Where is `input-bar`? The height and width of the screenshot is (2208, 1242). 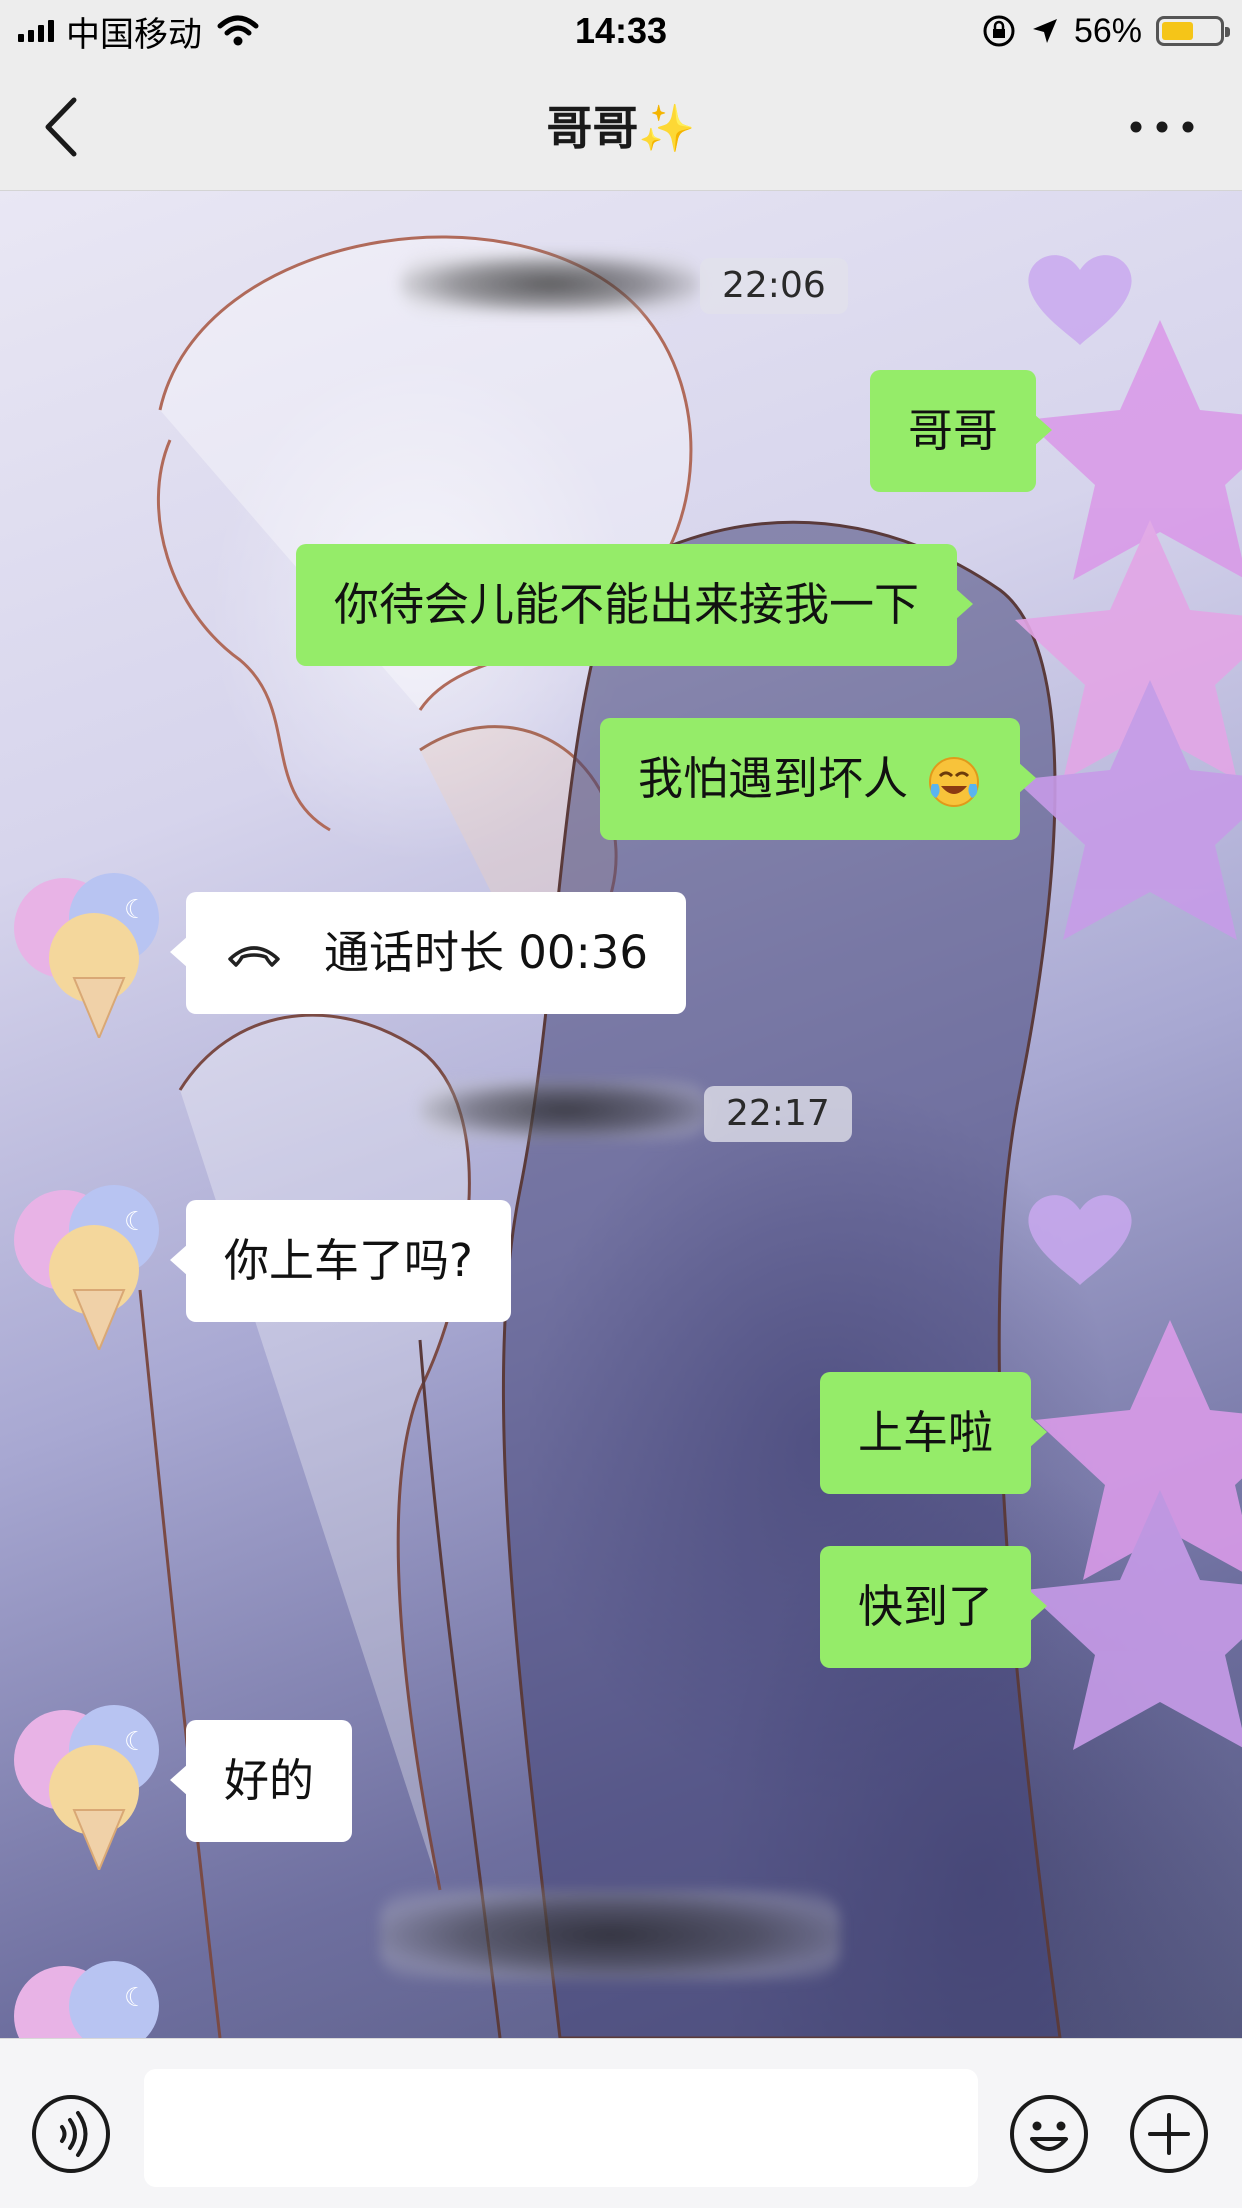 input-bar is located at coordinates (621, 2123).